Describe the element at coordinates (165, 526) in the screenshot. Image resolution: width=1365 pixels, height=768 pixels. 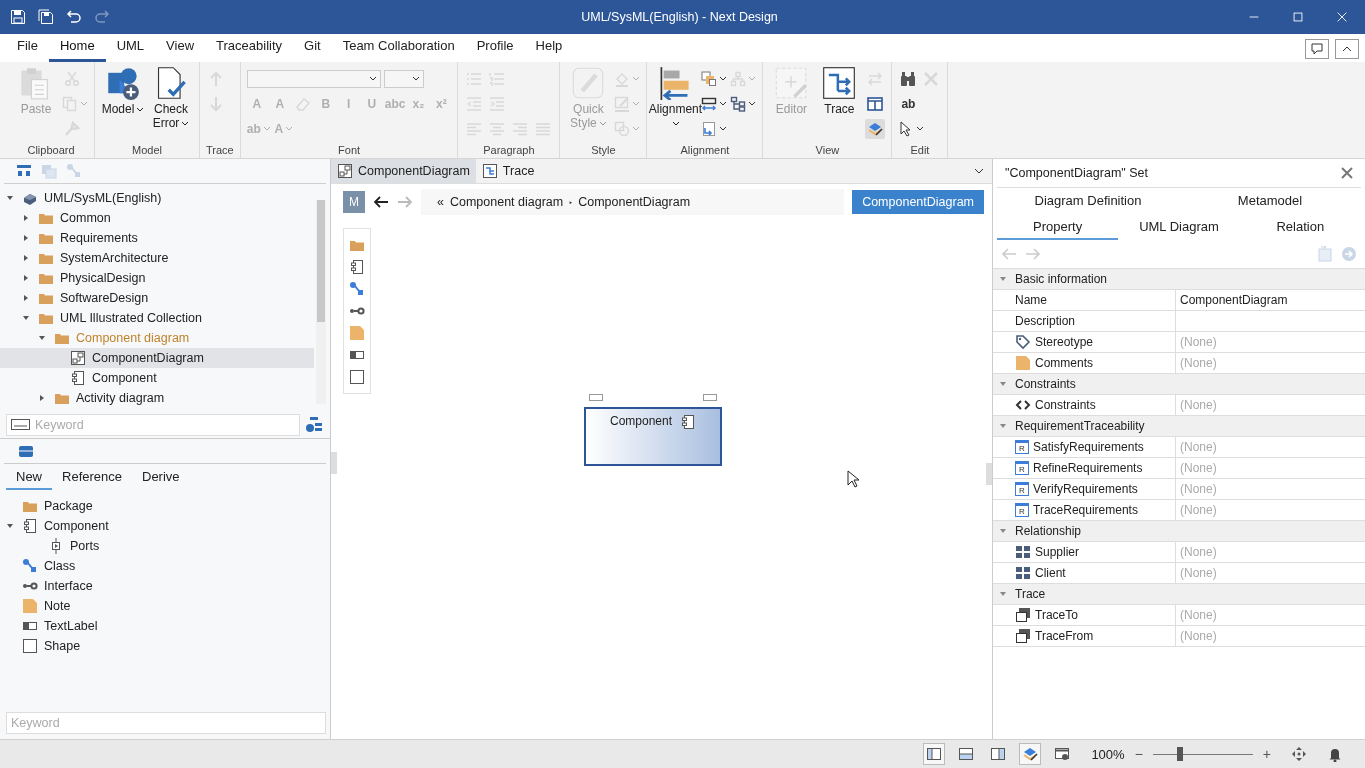
I see `toolbox-item: Component` at that location.